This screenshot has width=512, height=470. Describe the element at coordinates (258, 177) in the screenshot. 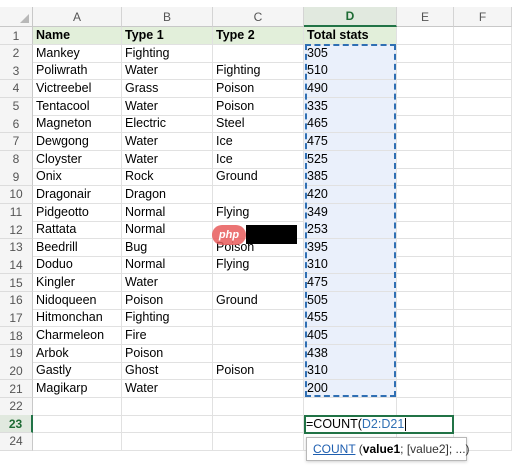

I see `cell-c9: Ground` at that location.